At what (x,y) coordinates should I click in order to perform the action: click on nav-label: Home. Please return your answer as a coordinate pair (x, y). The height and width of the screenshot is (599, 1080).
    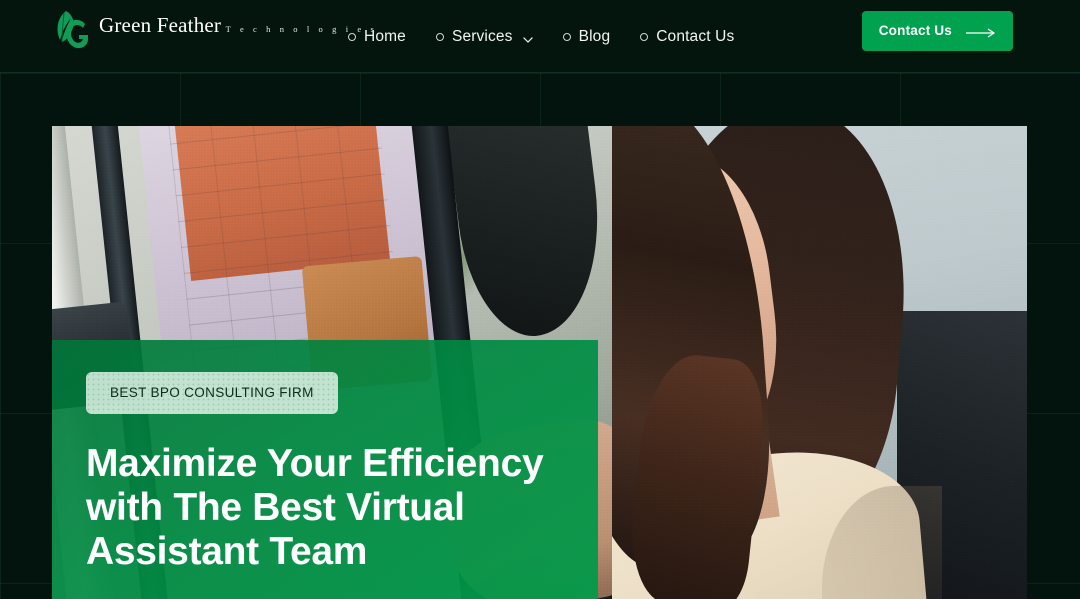
    Looking at the image, I should click on (385, 36).